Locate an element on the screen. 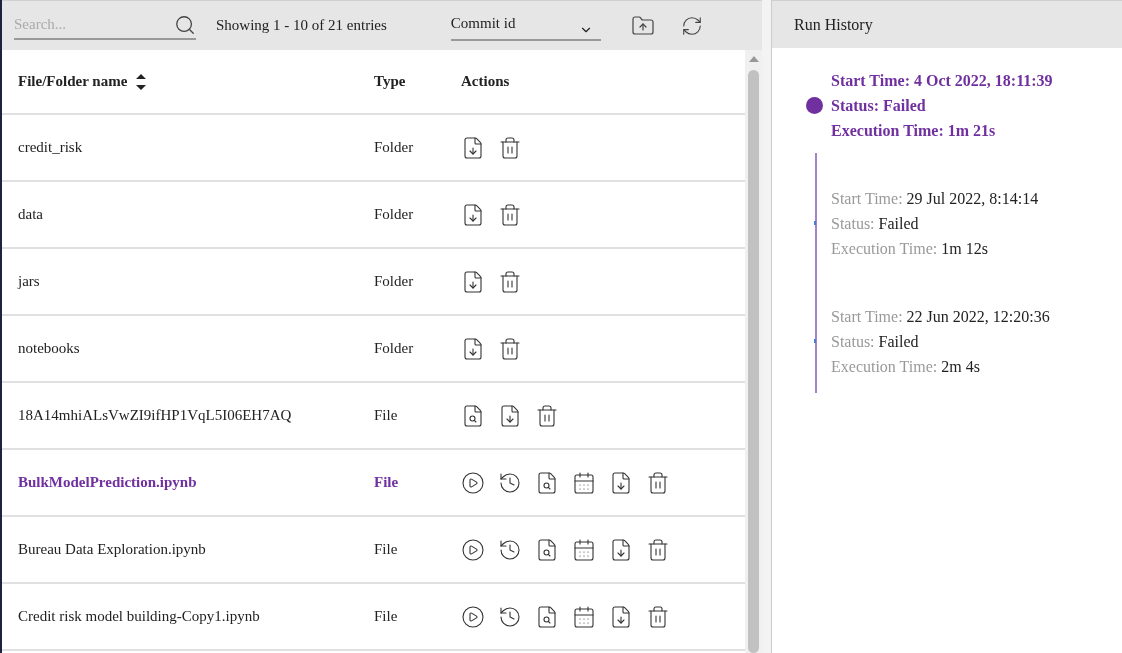  table-row: credit_risk Folder is located at coordinates (373, 148).